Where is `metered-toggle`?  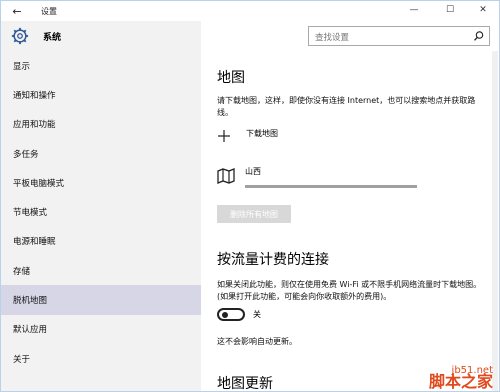
metered-toggle is located at coordinates (231, 314).